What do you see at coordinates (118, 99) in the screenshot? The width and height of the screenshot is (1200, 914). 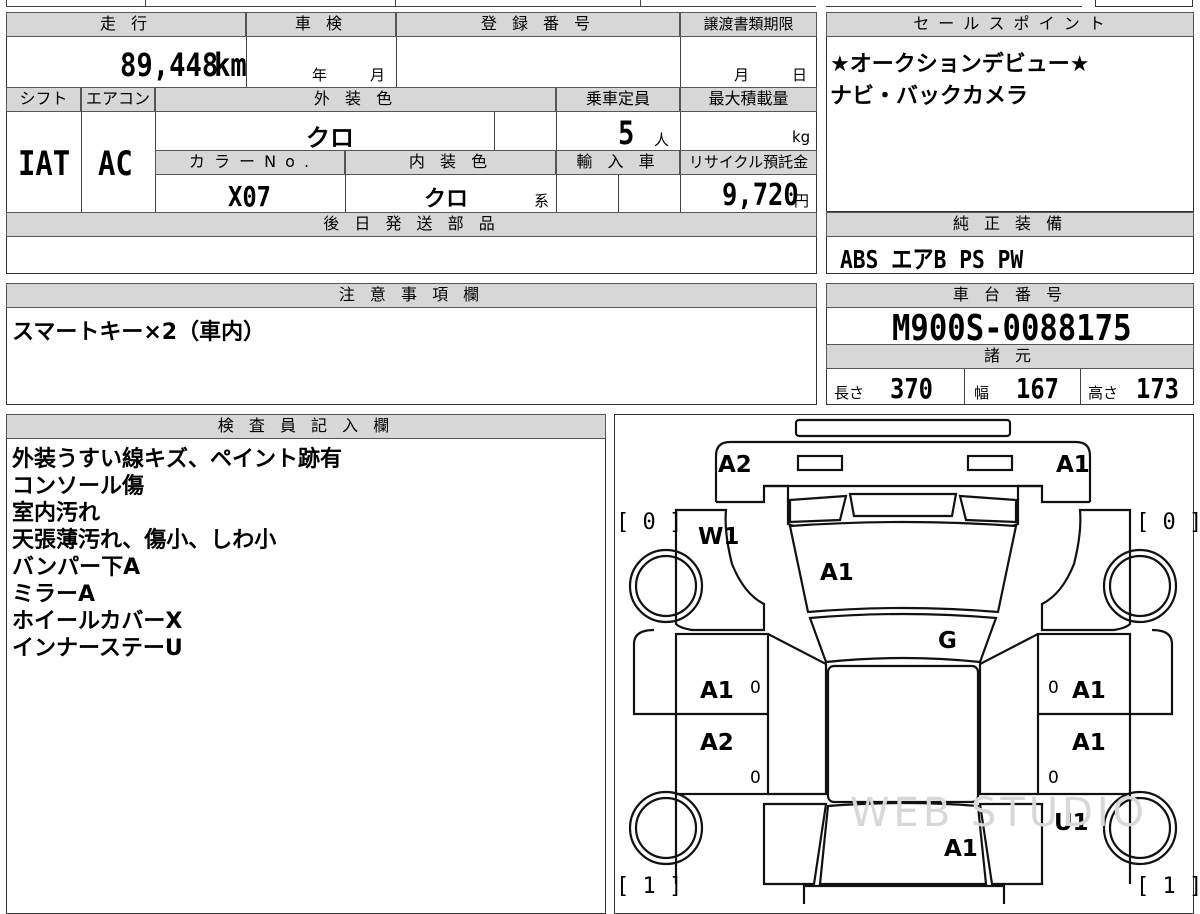 I see `ac-header: エアコン` at bounding box center [118, 99].